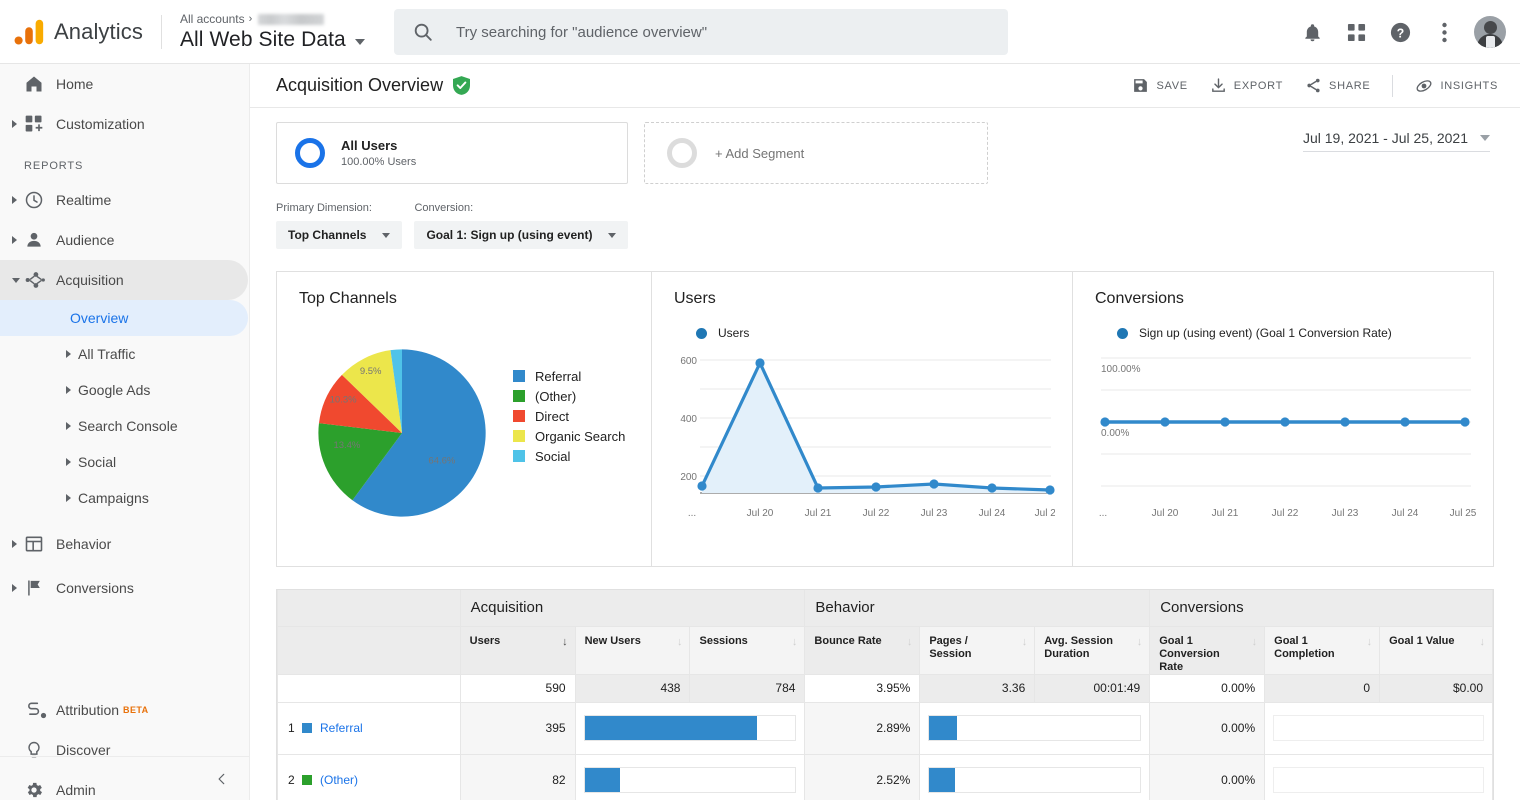 This screenshot has height=810, width=1520. What do you see at coordinates (517, 650) in the screenshot?
I see `header-users: Users ↓` at bounding box center [517, 650].